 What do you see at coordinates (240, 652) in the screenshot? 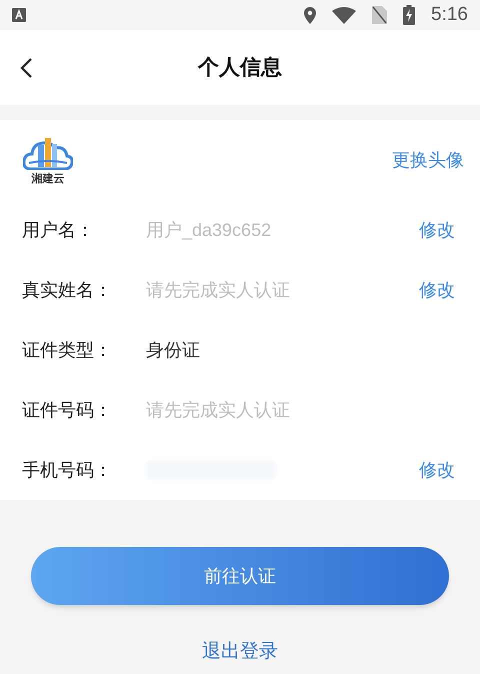
I see `logout-link: 退出登录` at bounding box center [240, 652].